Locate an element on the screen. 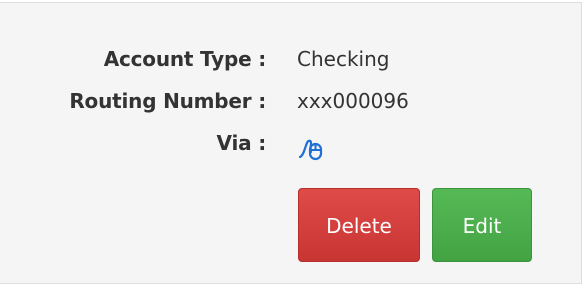 The height and width of the screenshot is (287, 583). delete-button: Delete is located at coordinates (359, 225).